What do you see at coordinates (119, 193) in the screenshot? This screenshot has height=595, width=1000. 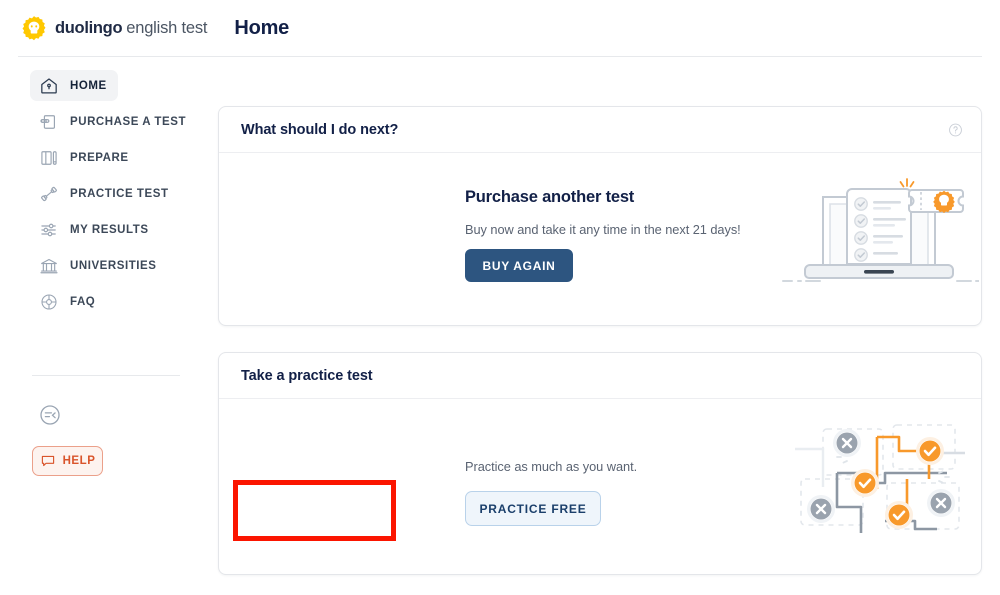 I see `sidebar-item-label: PRACTICE TEST` at bounding box center [119, 193].